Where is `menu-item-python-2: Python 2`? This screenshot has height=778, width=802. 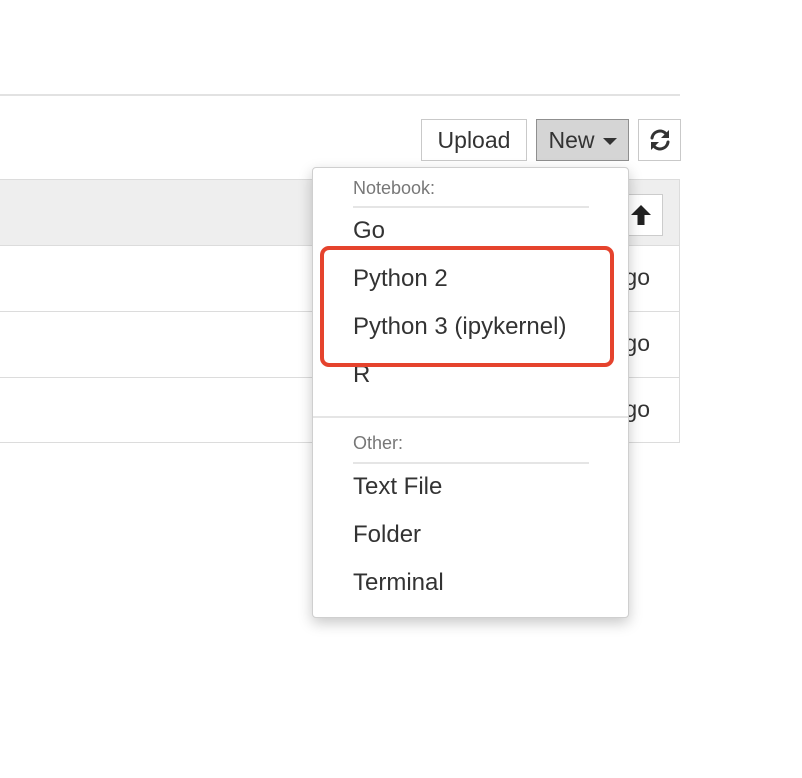
menu-item-python-2: Python 2 is located at coordinates (470, 279).